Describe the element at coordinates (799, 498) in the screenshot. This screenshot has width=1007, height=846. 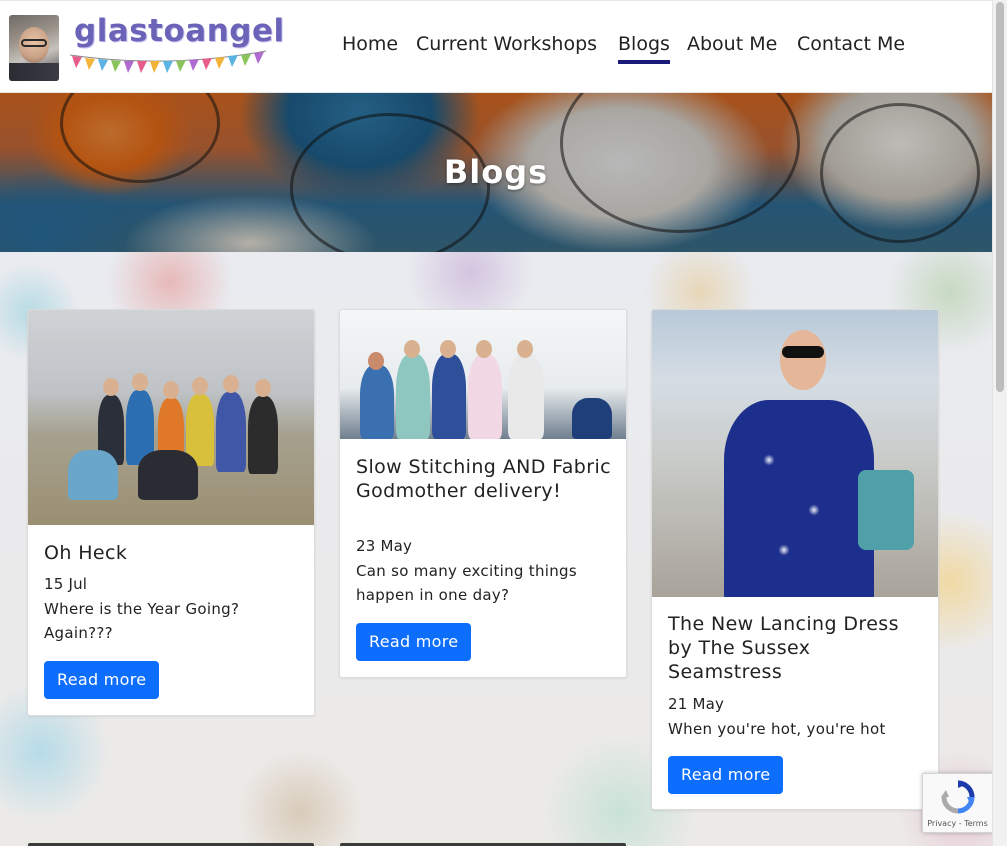
I see `person-dress` at that location.